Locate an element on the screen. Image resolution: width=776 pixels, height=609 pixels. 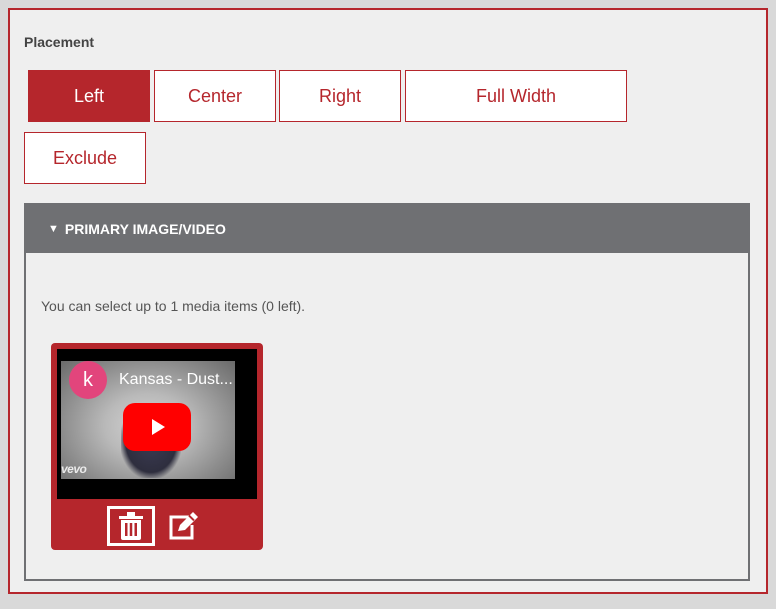
edit-icon is located at coordinates (183, 526).